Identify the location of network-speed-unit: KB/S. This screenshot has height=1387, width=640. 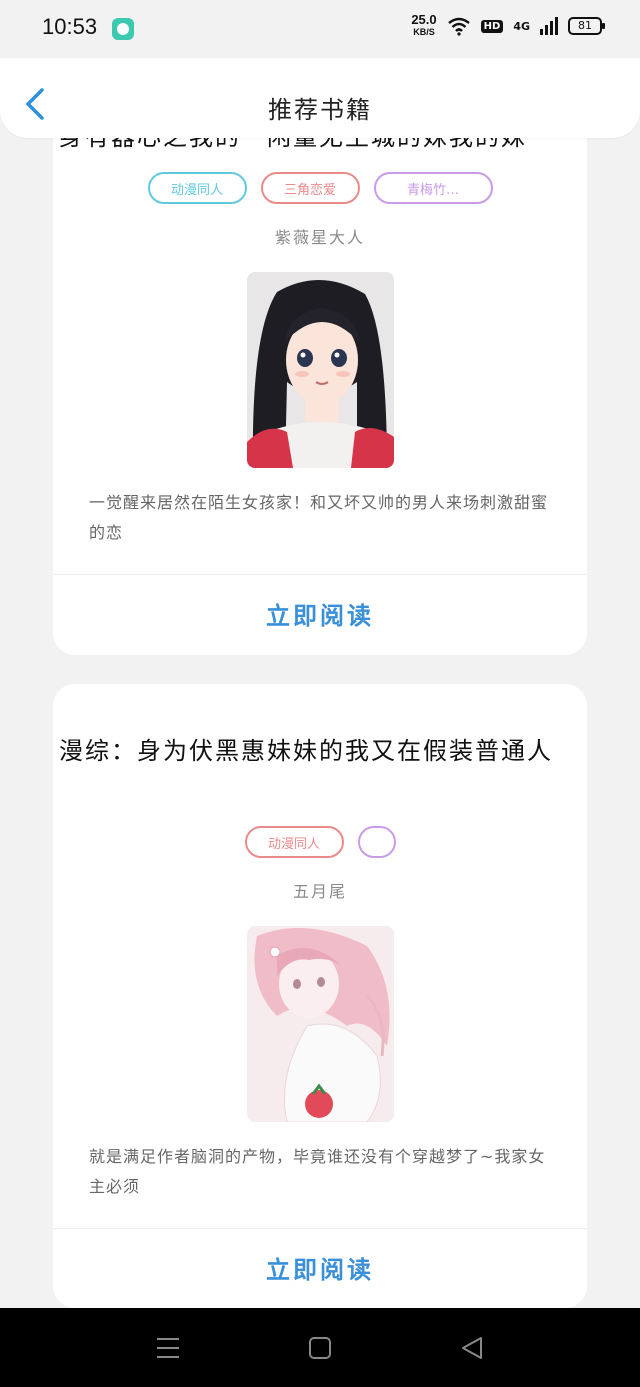
(424, 32).